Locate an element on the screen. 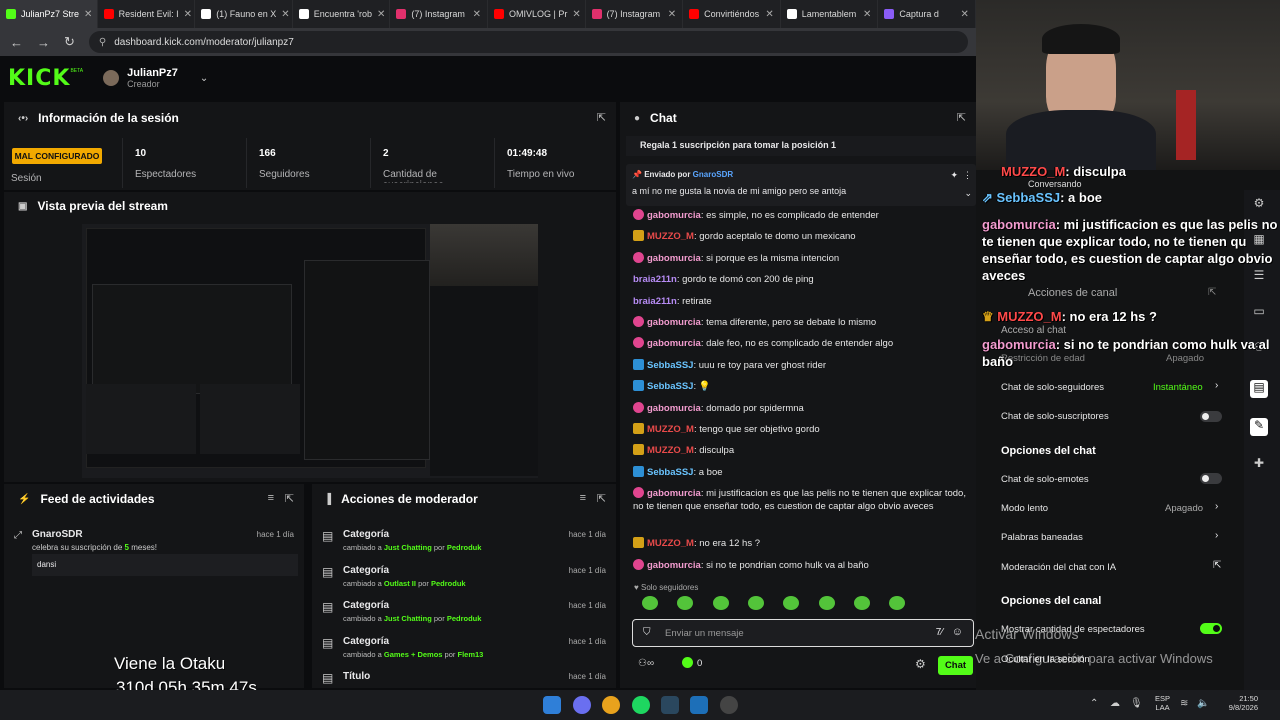 The image size is (1280, 720). chrome-icon is located at coordinates (611, 705).